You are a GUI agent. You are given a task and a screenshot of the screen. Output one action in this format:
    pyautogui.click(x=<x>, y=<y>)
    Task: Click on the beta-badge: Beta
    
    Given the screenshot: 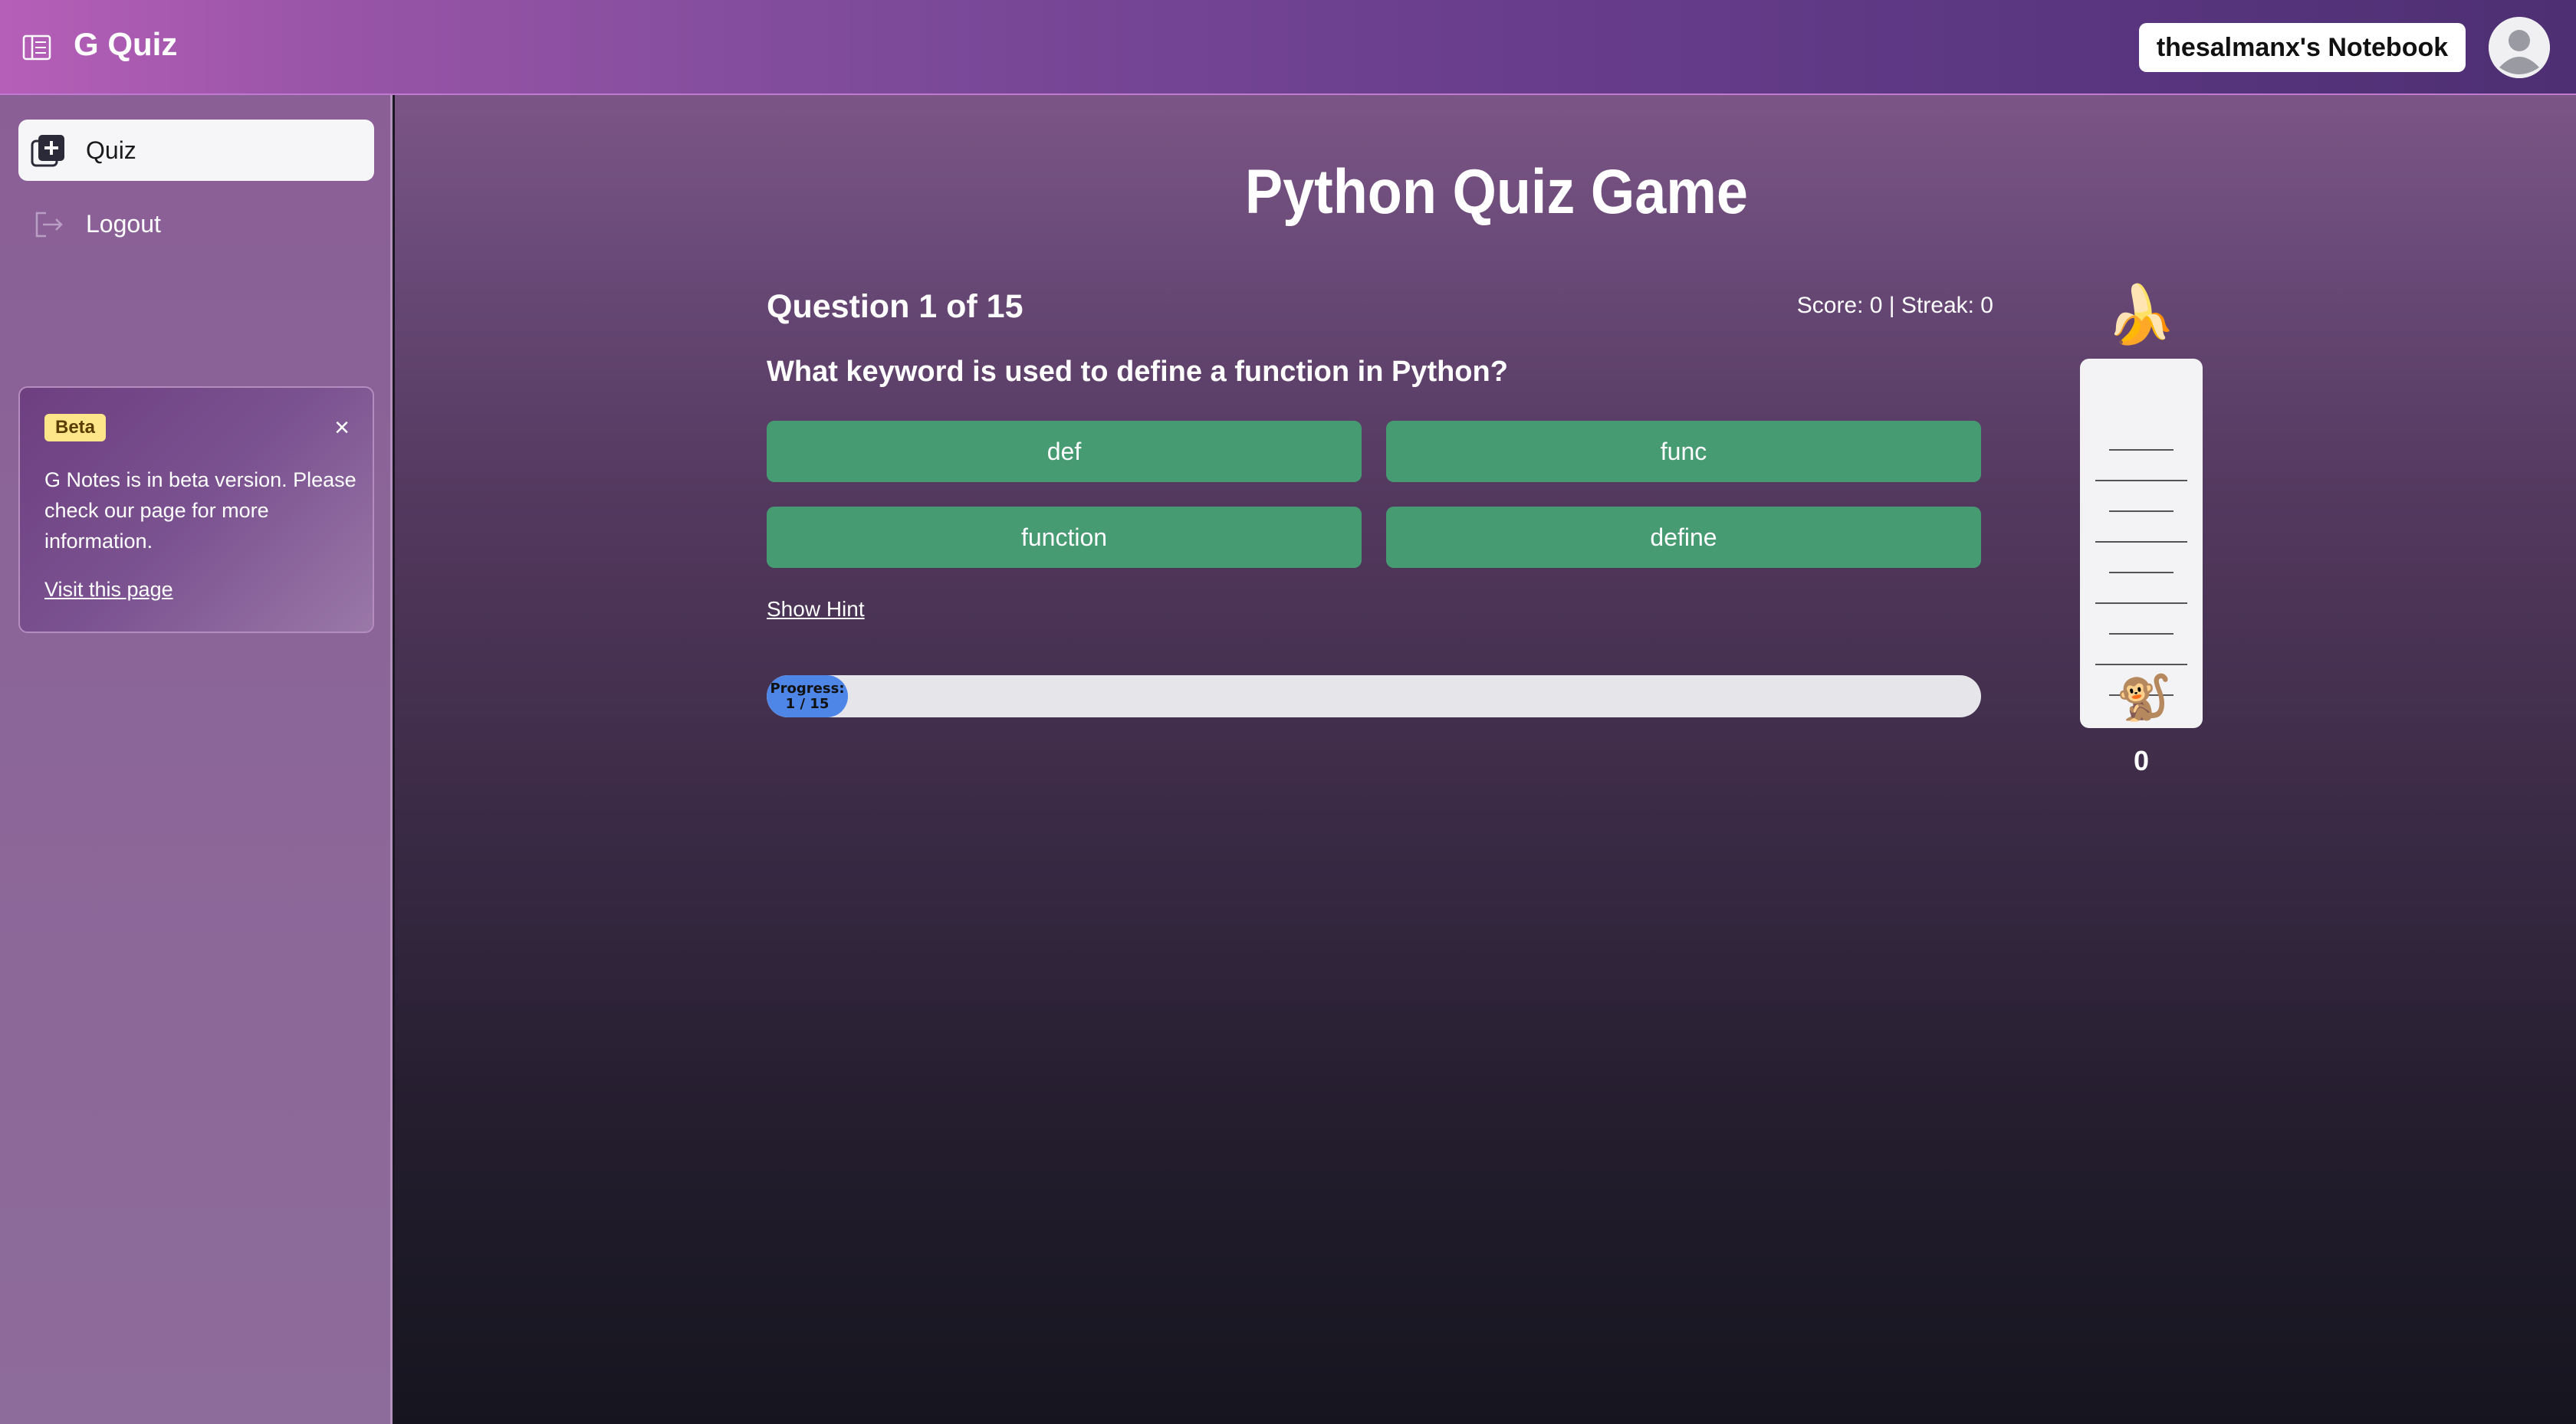 What is the action you would take?
    pyautogui.click(x=75, y=427)
    